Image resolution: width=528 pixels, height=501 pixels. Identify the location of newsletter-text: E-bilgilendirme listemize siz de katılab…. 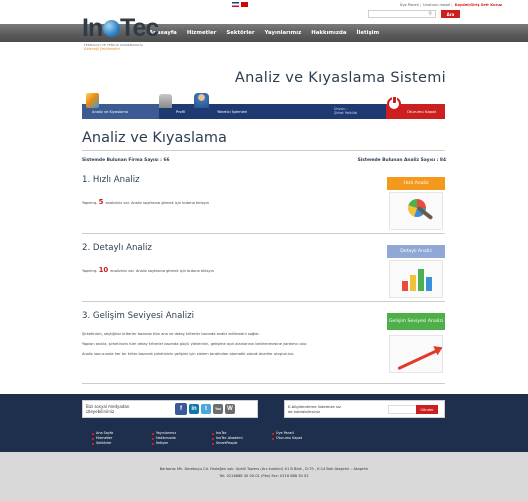
(314, 409).